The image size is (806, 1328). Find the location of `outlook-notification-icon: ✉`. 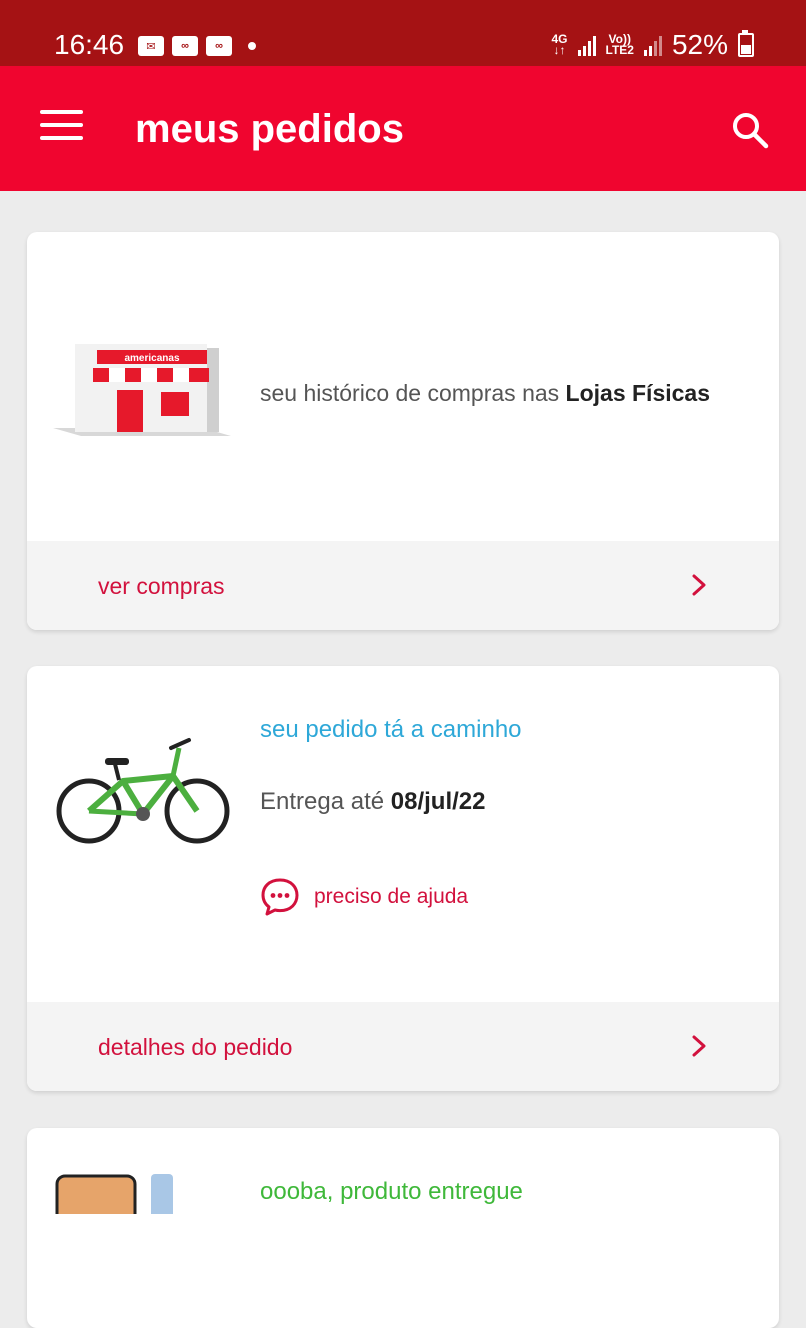

outlook-notification-icon: ✉ is located at coordinates (151, 46).